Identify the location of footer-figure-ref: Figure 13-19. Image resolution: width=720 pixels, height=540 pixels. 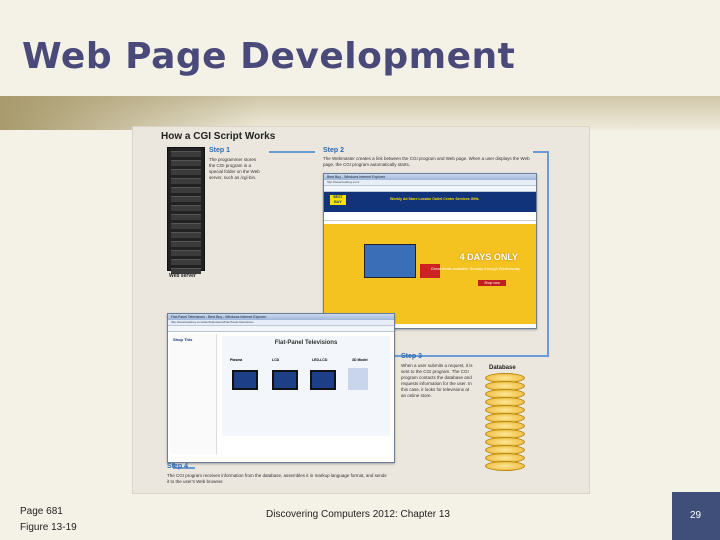
(48, 527).